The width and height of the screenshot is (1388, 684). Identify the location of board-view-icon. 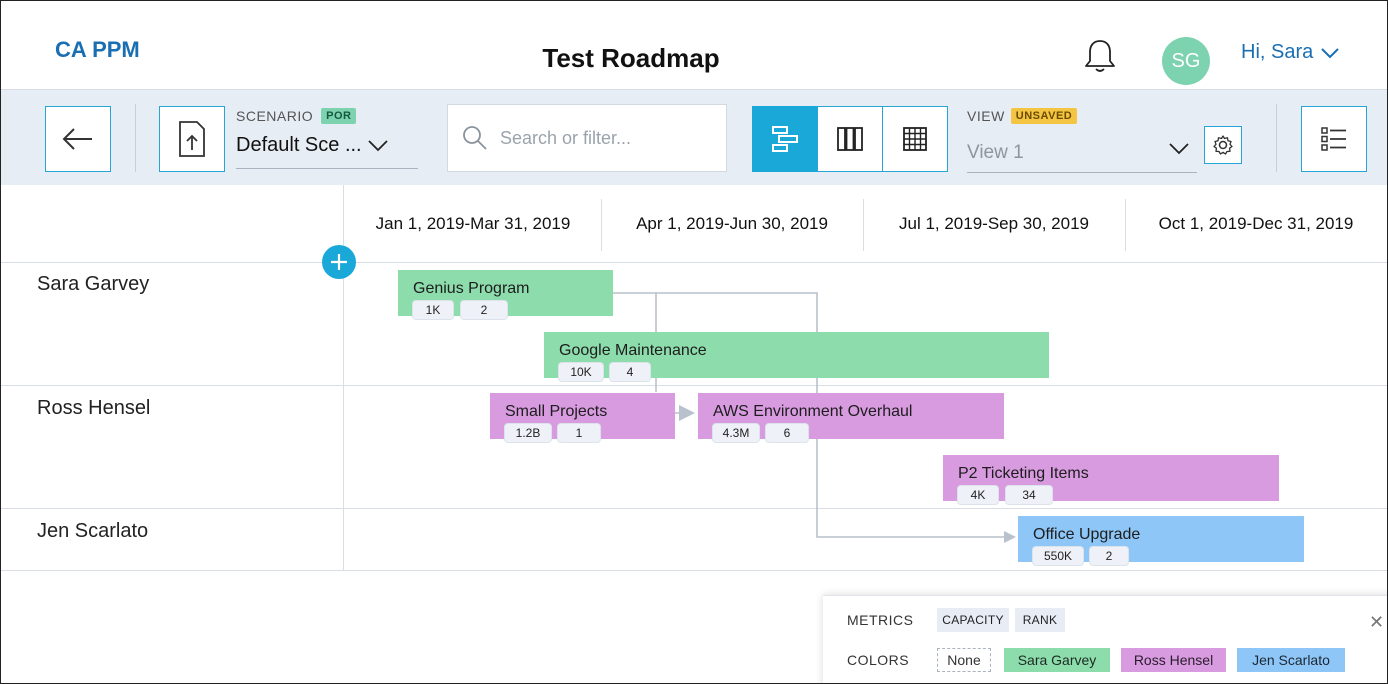
(850, 139).